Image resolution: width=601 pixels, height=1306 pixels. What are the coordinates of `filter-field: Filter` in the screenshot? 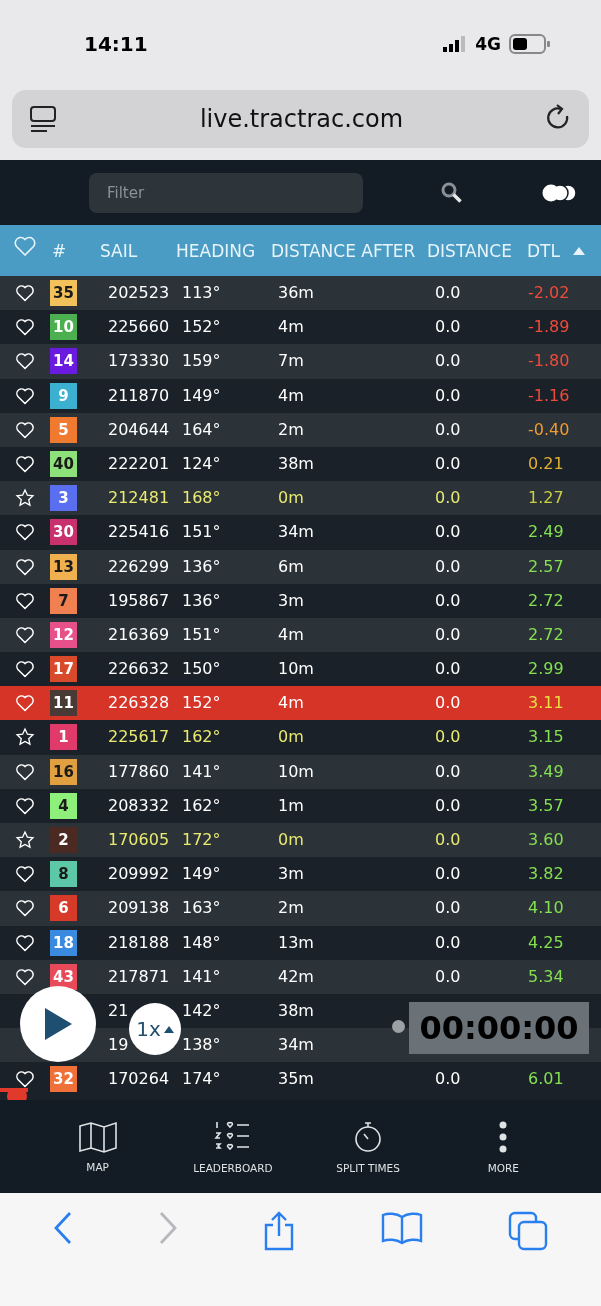 It's located at (226, 192).